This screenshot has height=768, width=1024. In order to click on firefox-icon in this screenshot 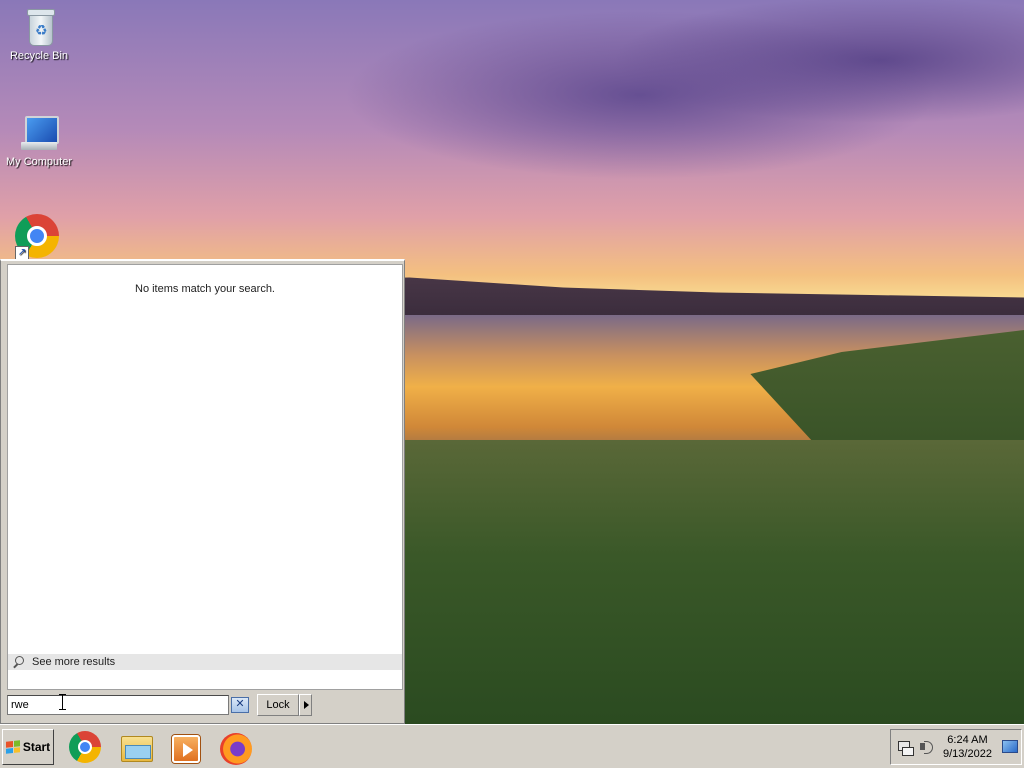, I will do `click(236, 749)`.